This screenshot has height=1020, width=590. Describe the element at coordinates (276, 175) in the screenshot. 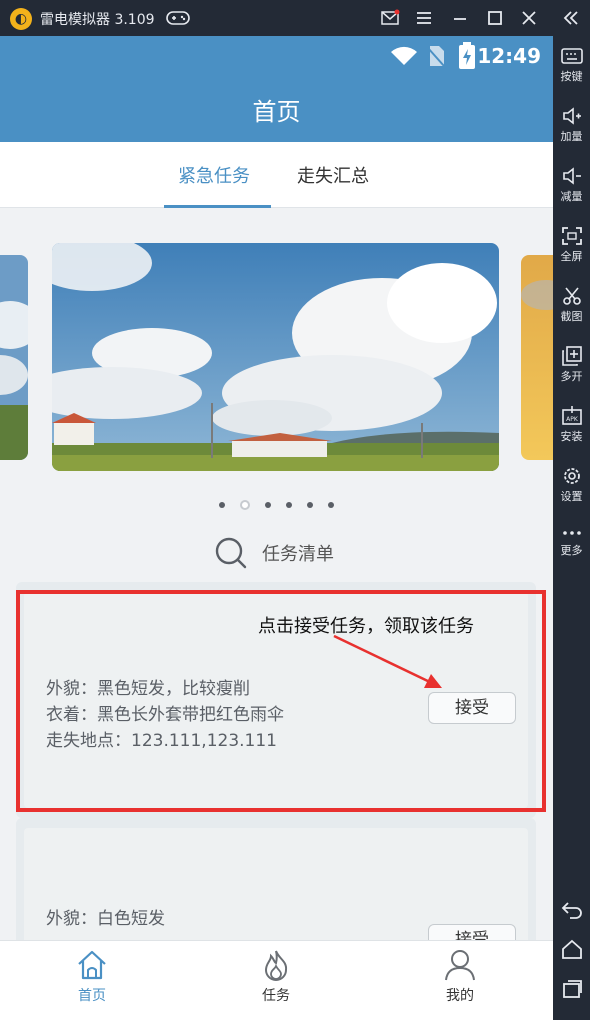

I see `tab-bar: 紧急任务 走失汇总` at that location.